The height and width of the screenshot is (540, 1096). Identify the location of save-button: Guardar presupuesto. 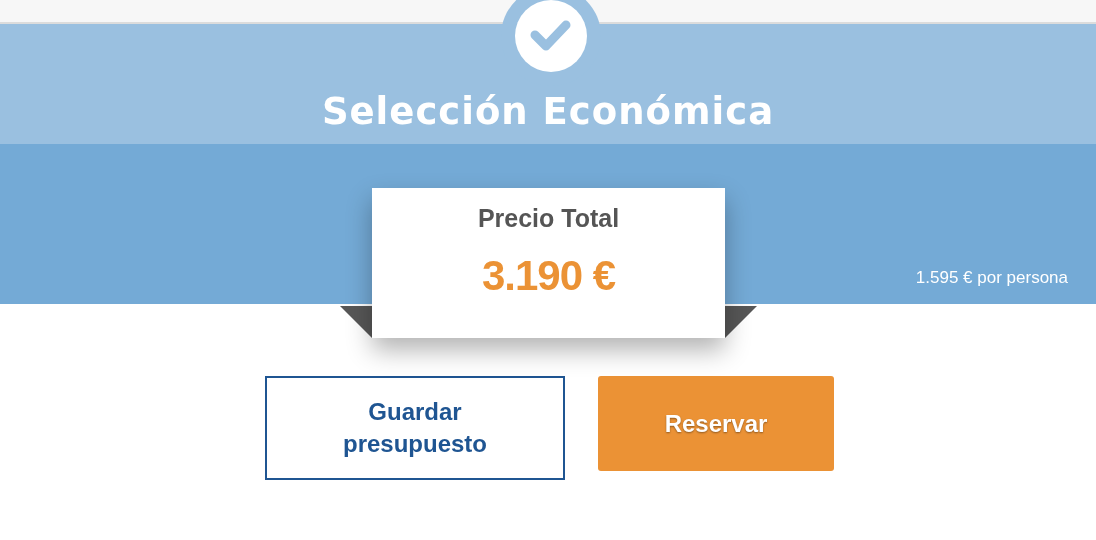
(415, 428).